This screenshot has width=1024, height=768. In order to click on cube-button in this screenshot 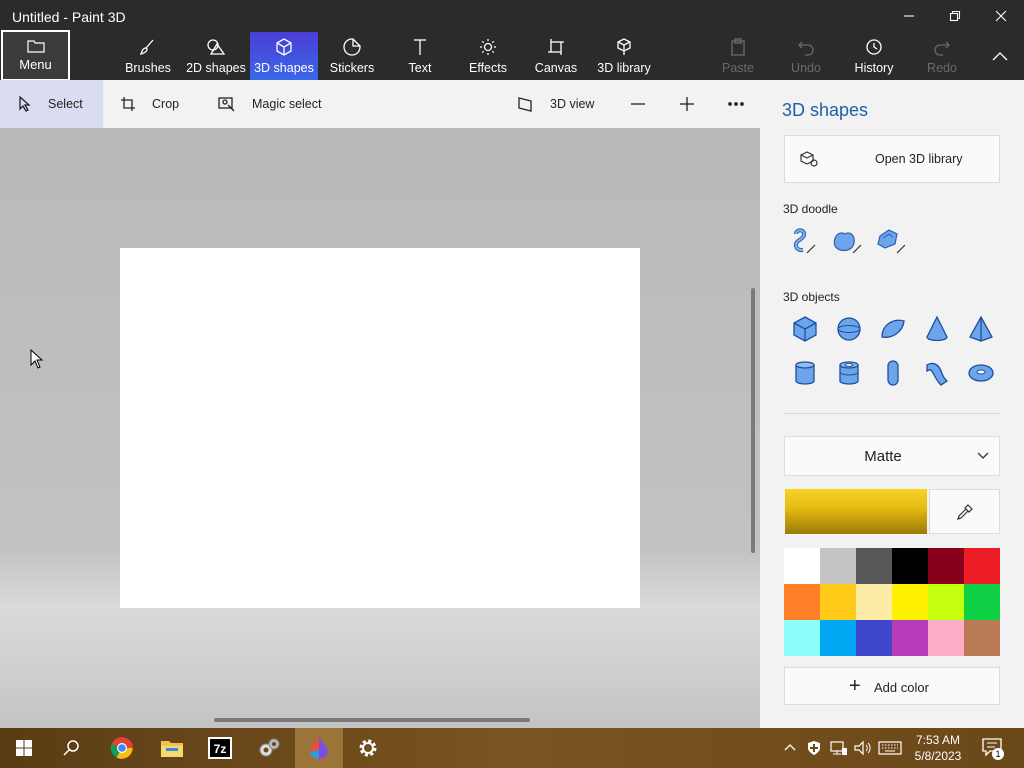, I will do `click(805, 329)`.